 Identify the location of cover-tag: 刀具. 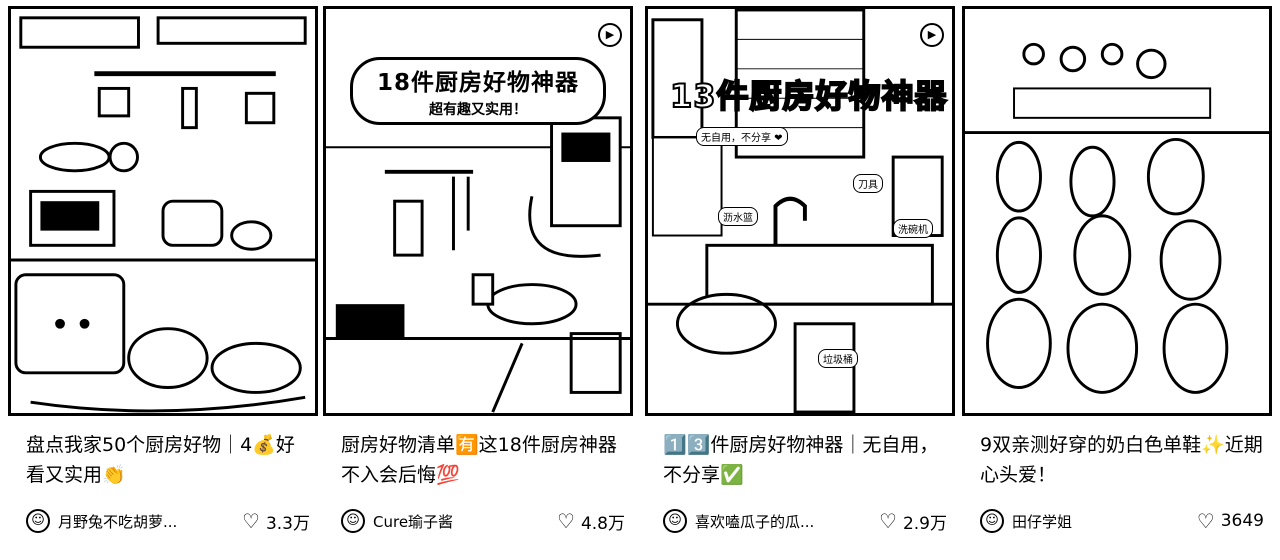
(868, 183).